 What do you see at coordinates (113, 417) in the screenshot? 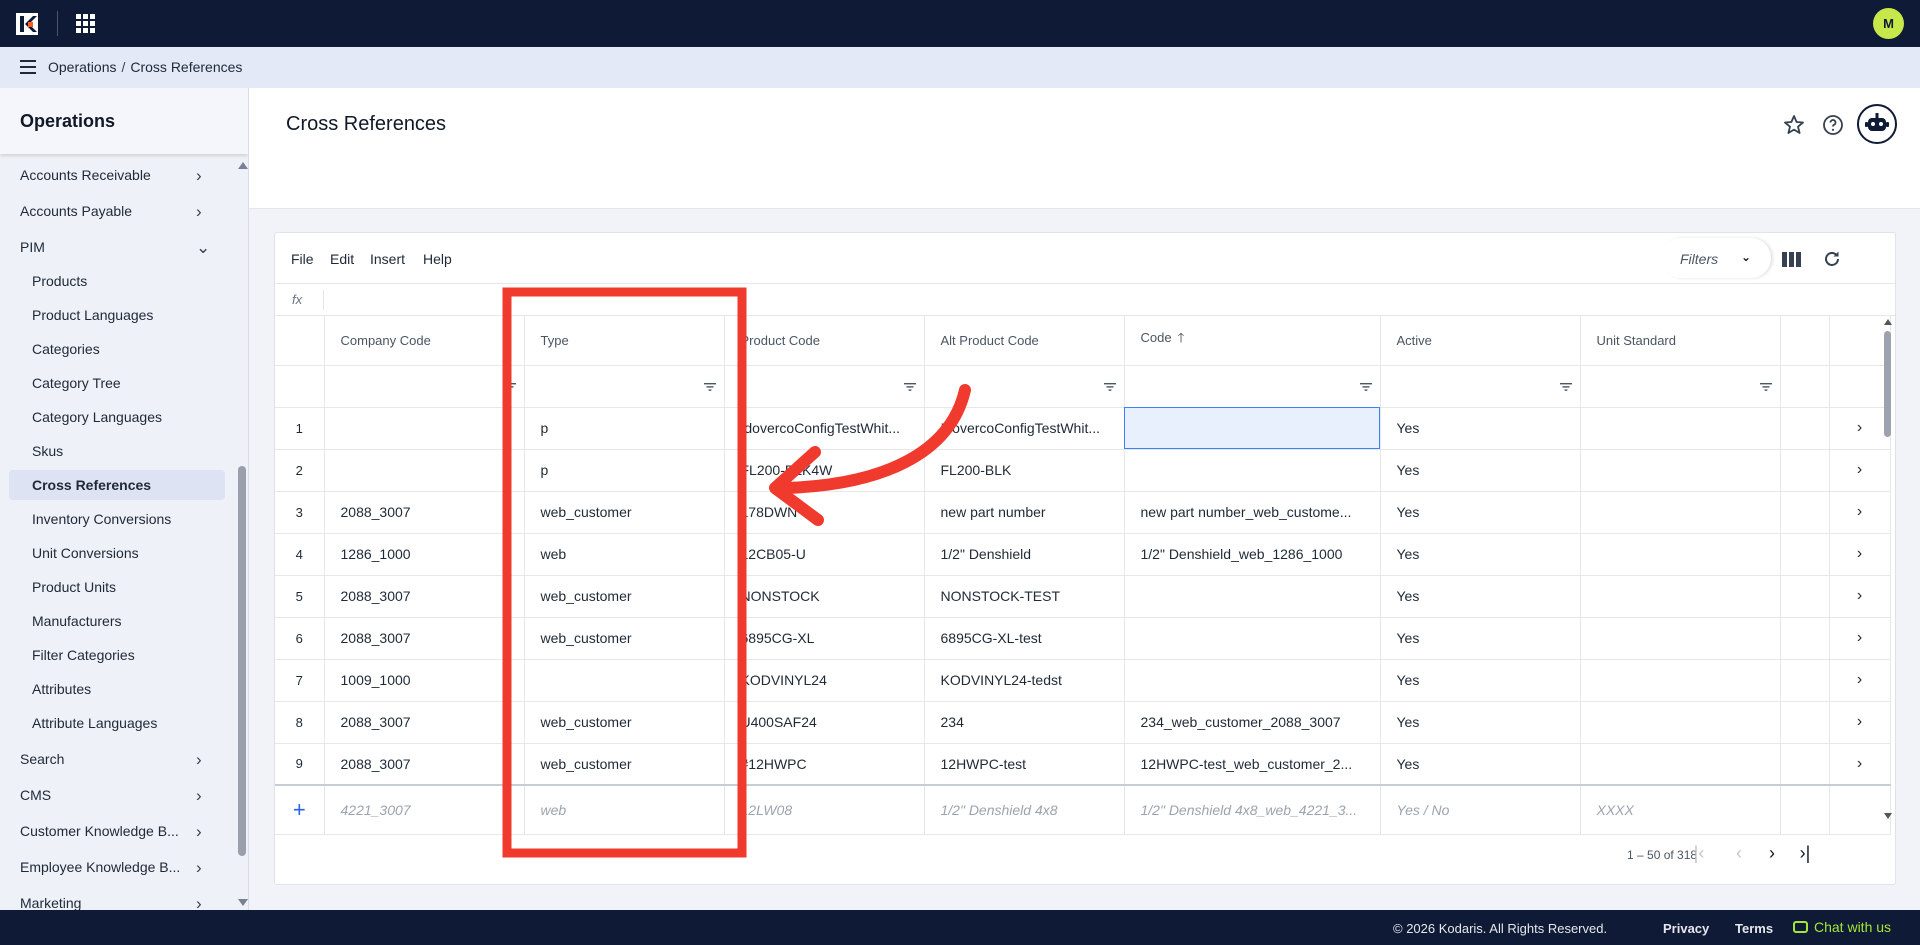
I see `sidebar-item: Category Languages` at bounding box center [113, 417].